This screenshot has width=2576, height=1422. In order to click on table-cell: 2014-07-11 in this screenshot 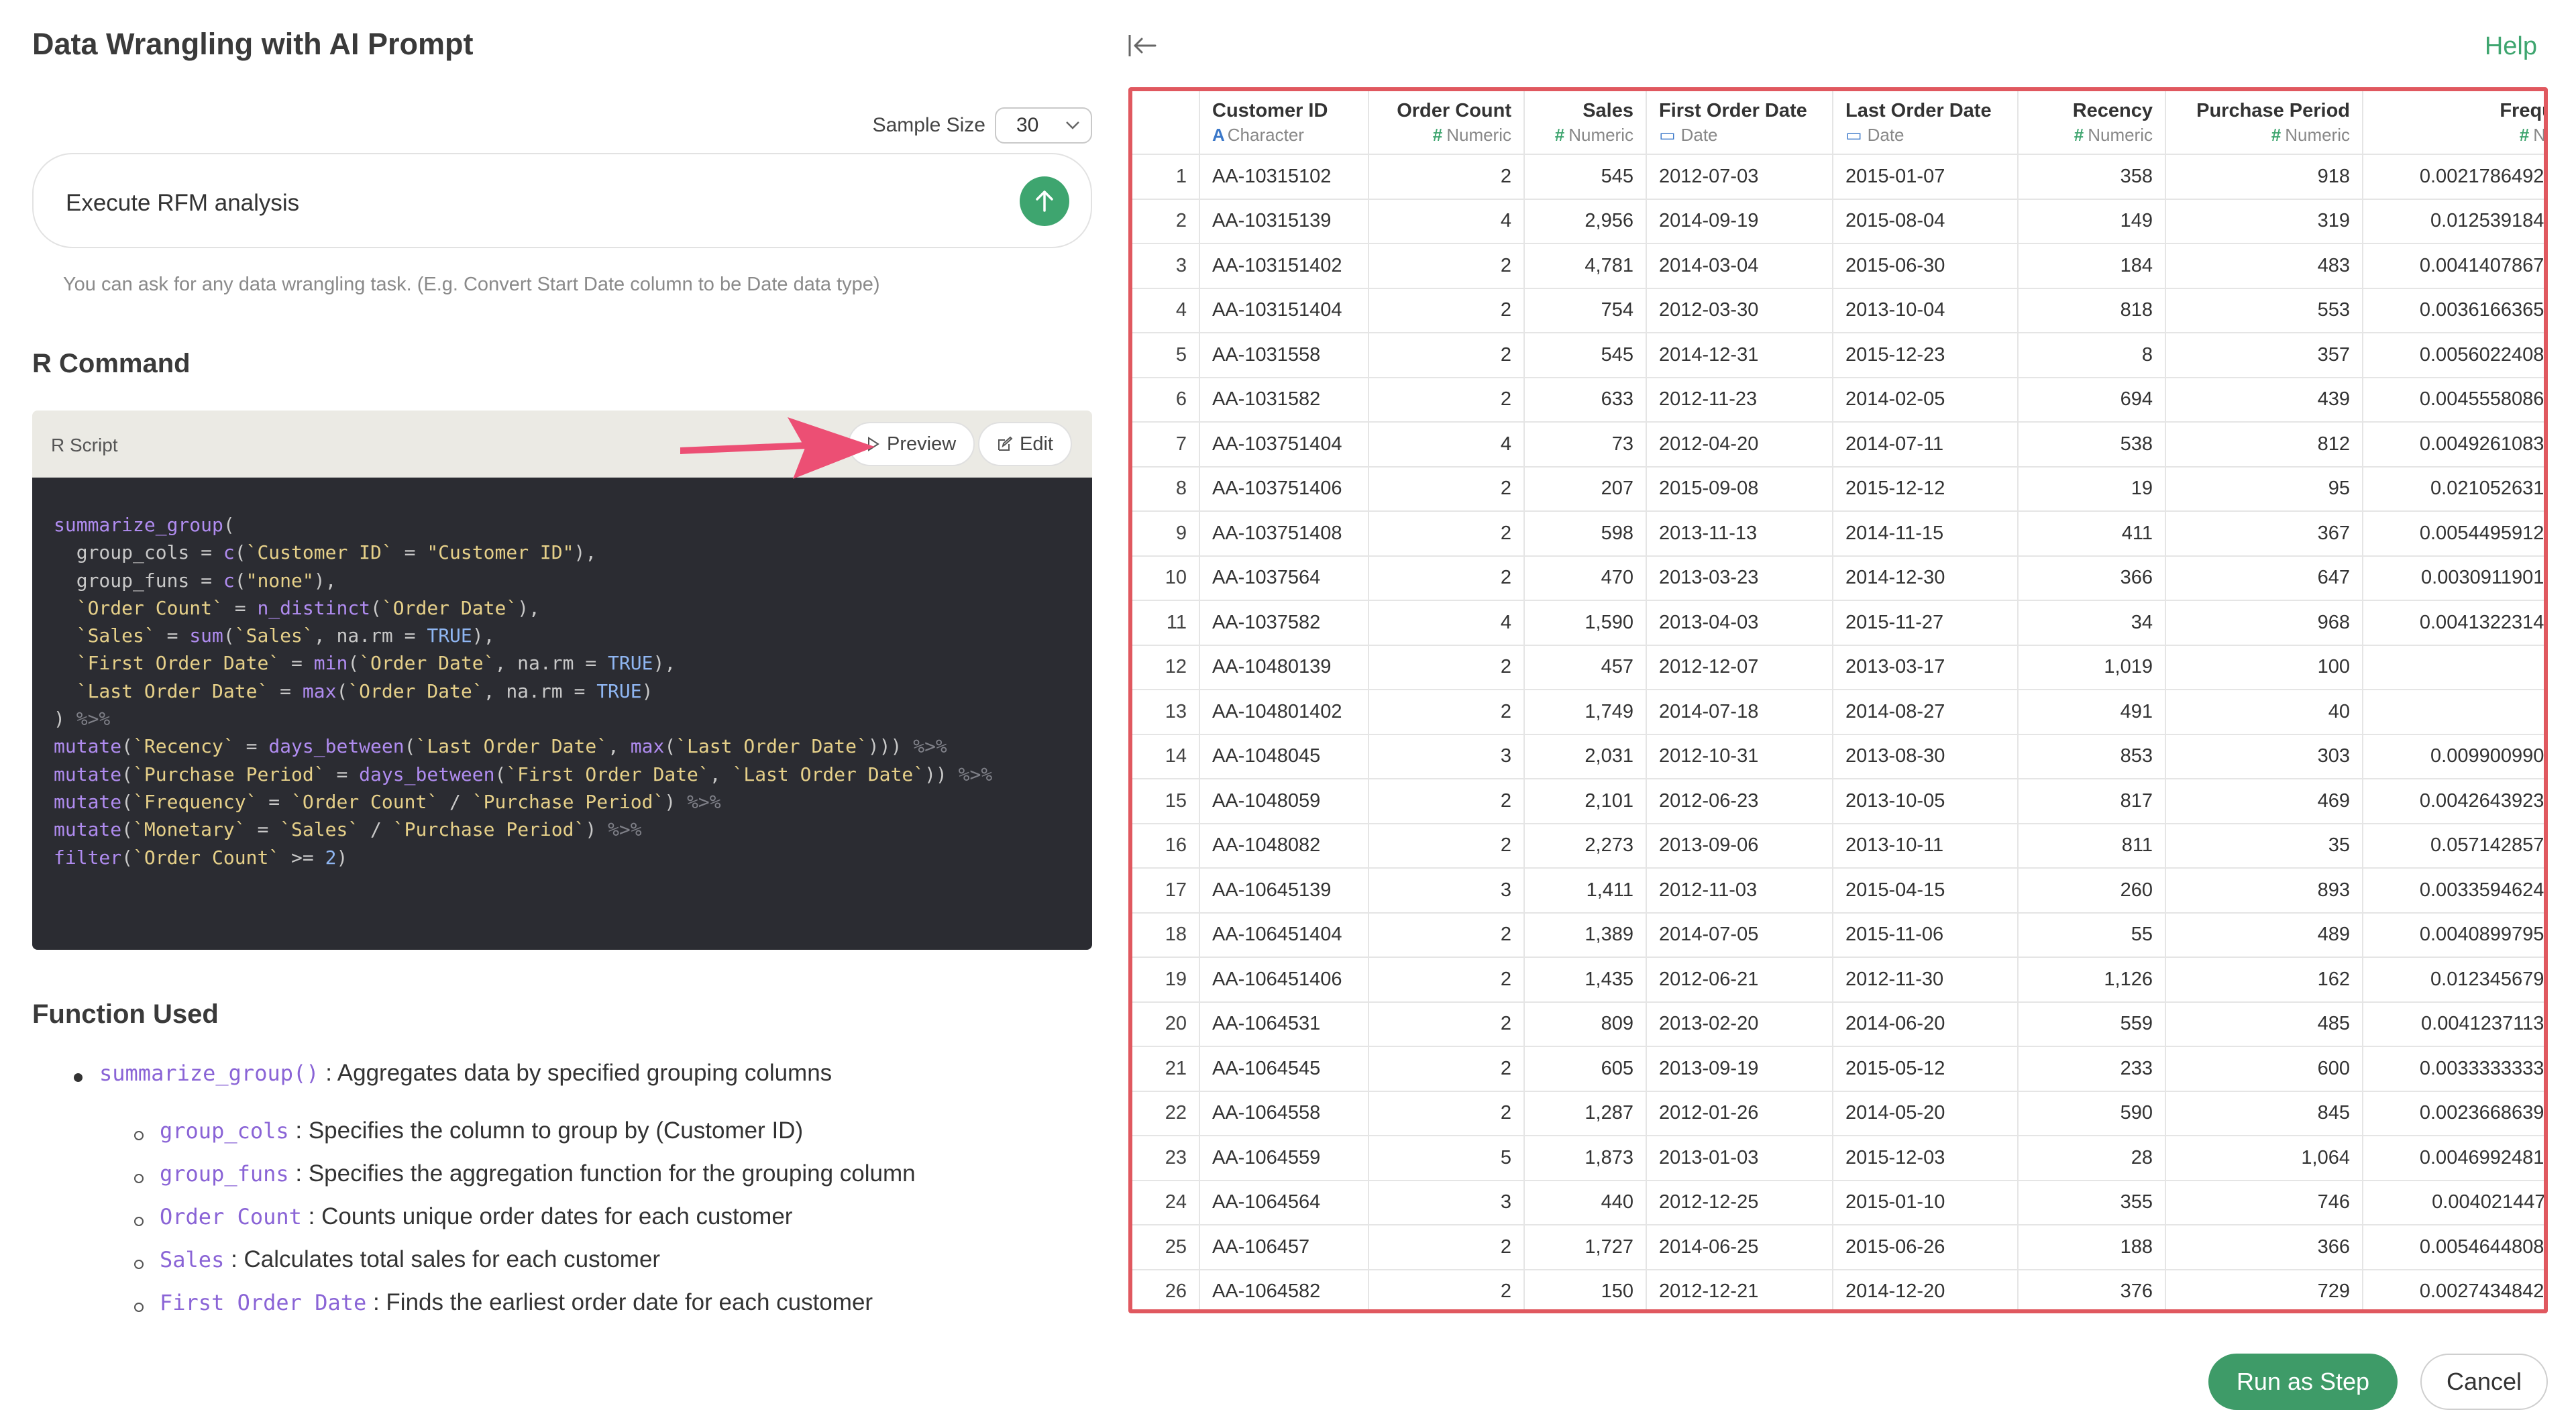, I will do `click(1926, 445)`.